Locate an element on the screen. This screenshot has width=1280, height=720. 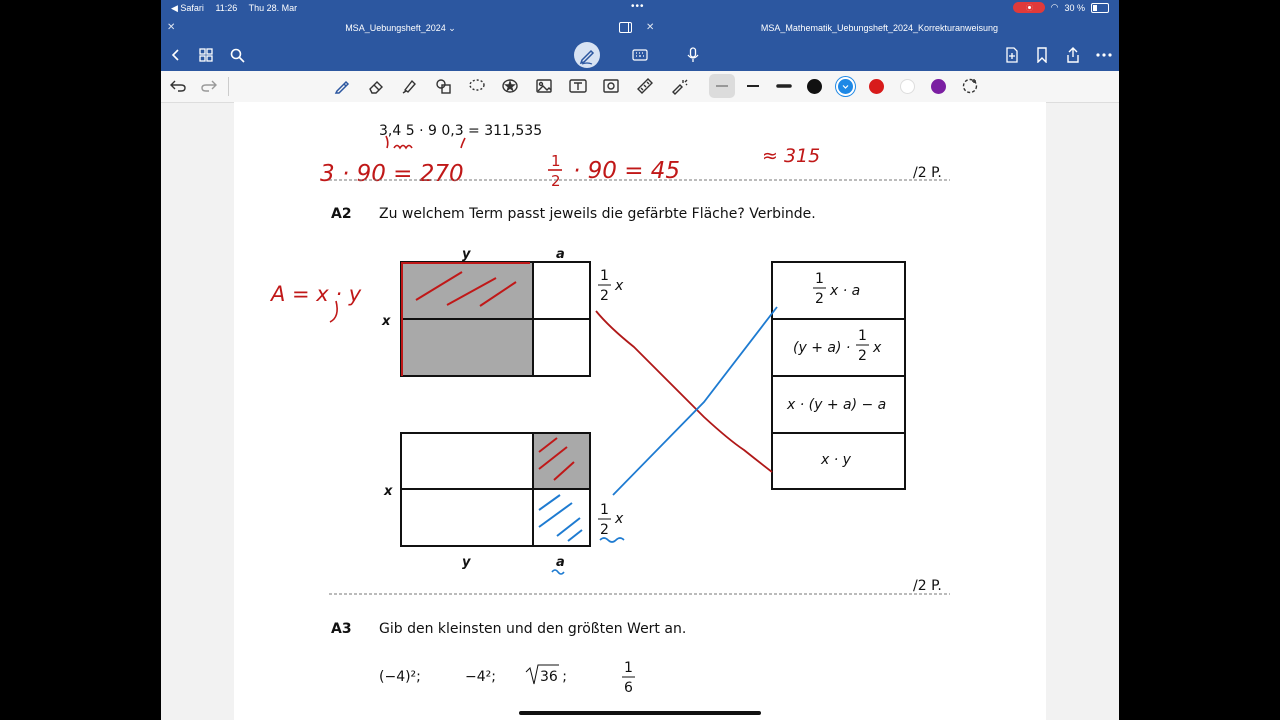
status-date: Thu 28. Mar is located at coordinates (273, 8).